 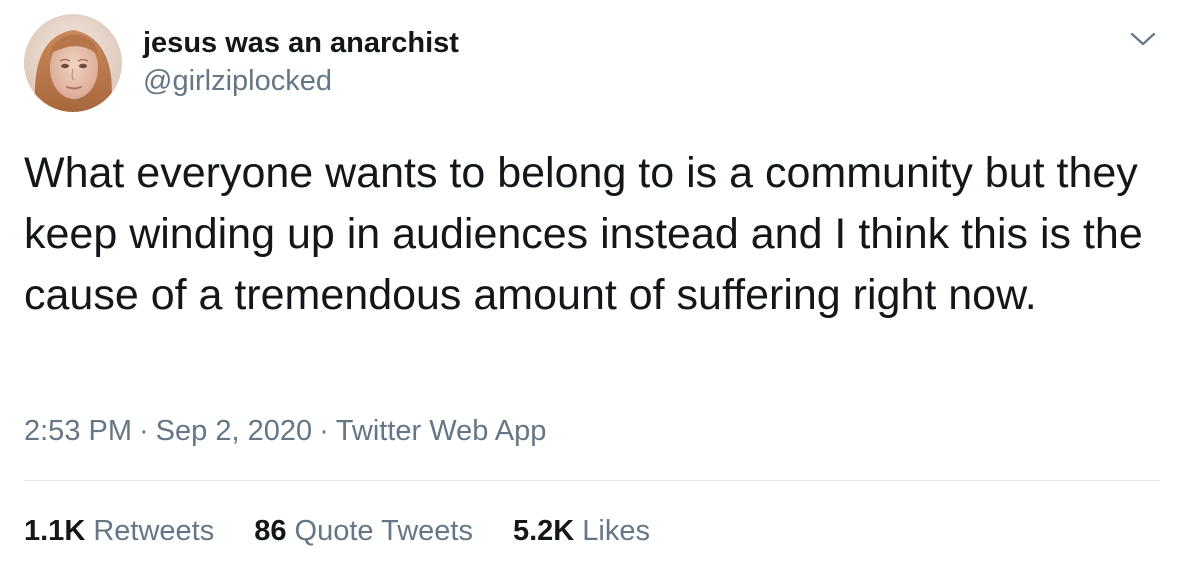 I want to click on avatar, so click(x=73, y=63).